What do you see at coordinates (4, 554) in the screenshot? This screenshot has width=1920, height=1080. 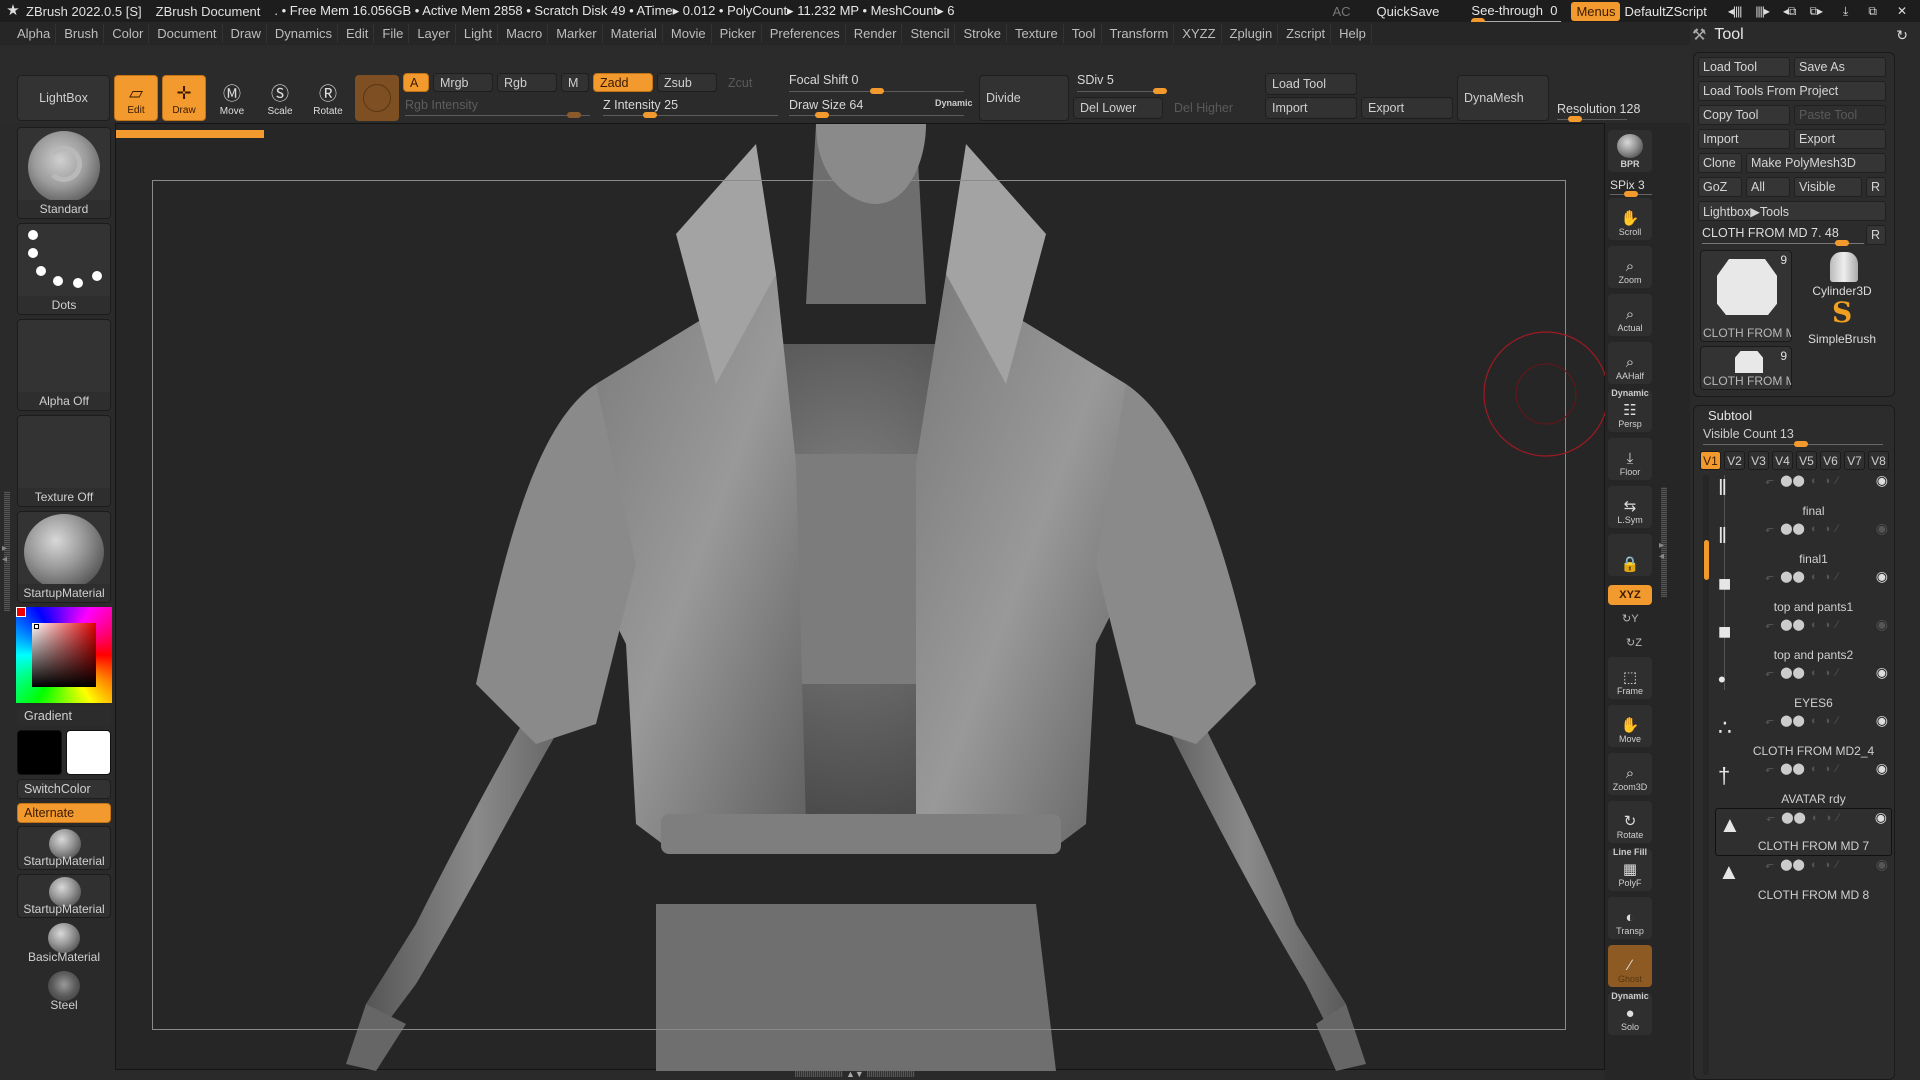 I see `left-tray-arrow-icon: ▸ ◂` at bounding box center [4, 554].